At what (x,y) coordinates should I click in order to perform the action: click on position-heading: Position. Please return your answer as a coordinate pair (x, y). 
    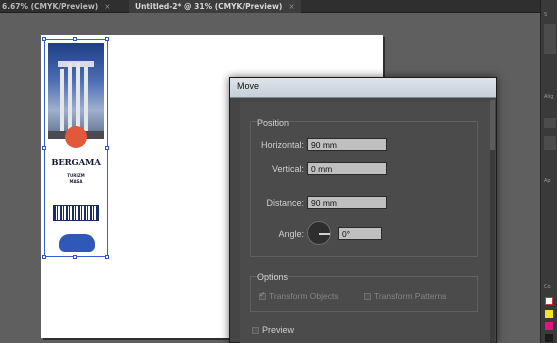
    Looking at the image, I should click on (273, 123).